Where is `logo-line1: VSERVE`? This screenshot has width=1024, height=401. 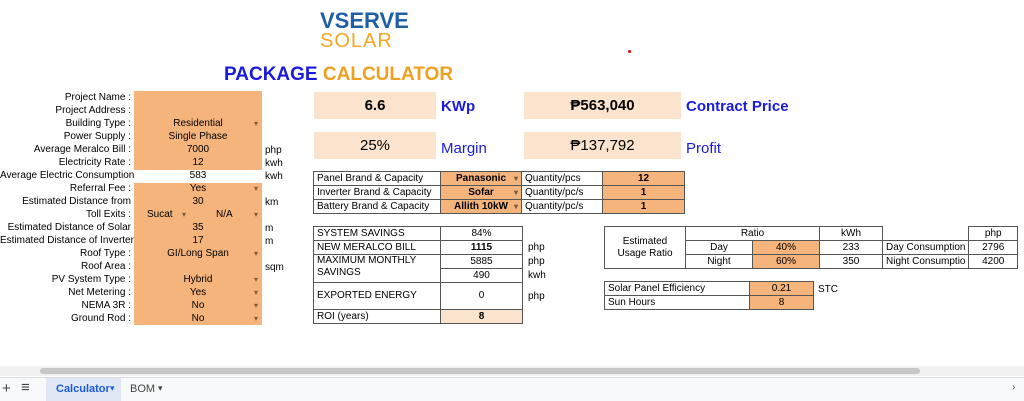 logo-line1: VSERVE is located at coordinates (364, 20).